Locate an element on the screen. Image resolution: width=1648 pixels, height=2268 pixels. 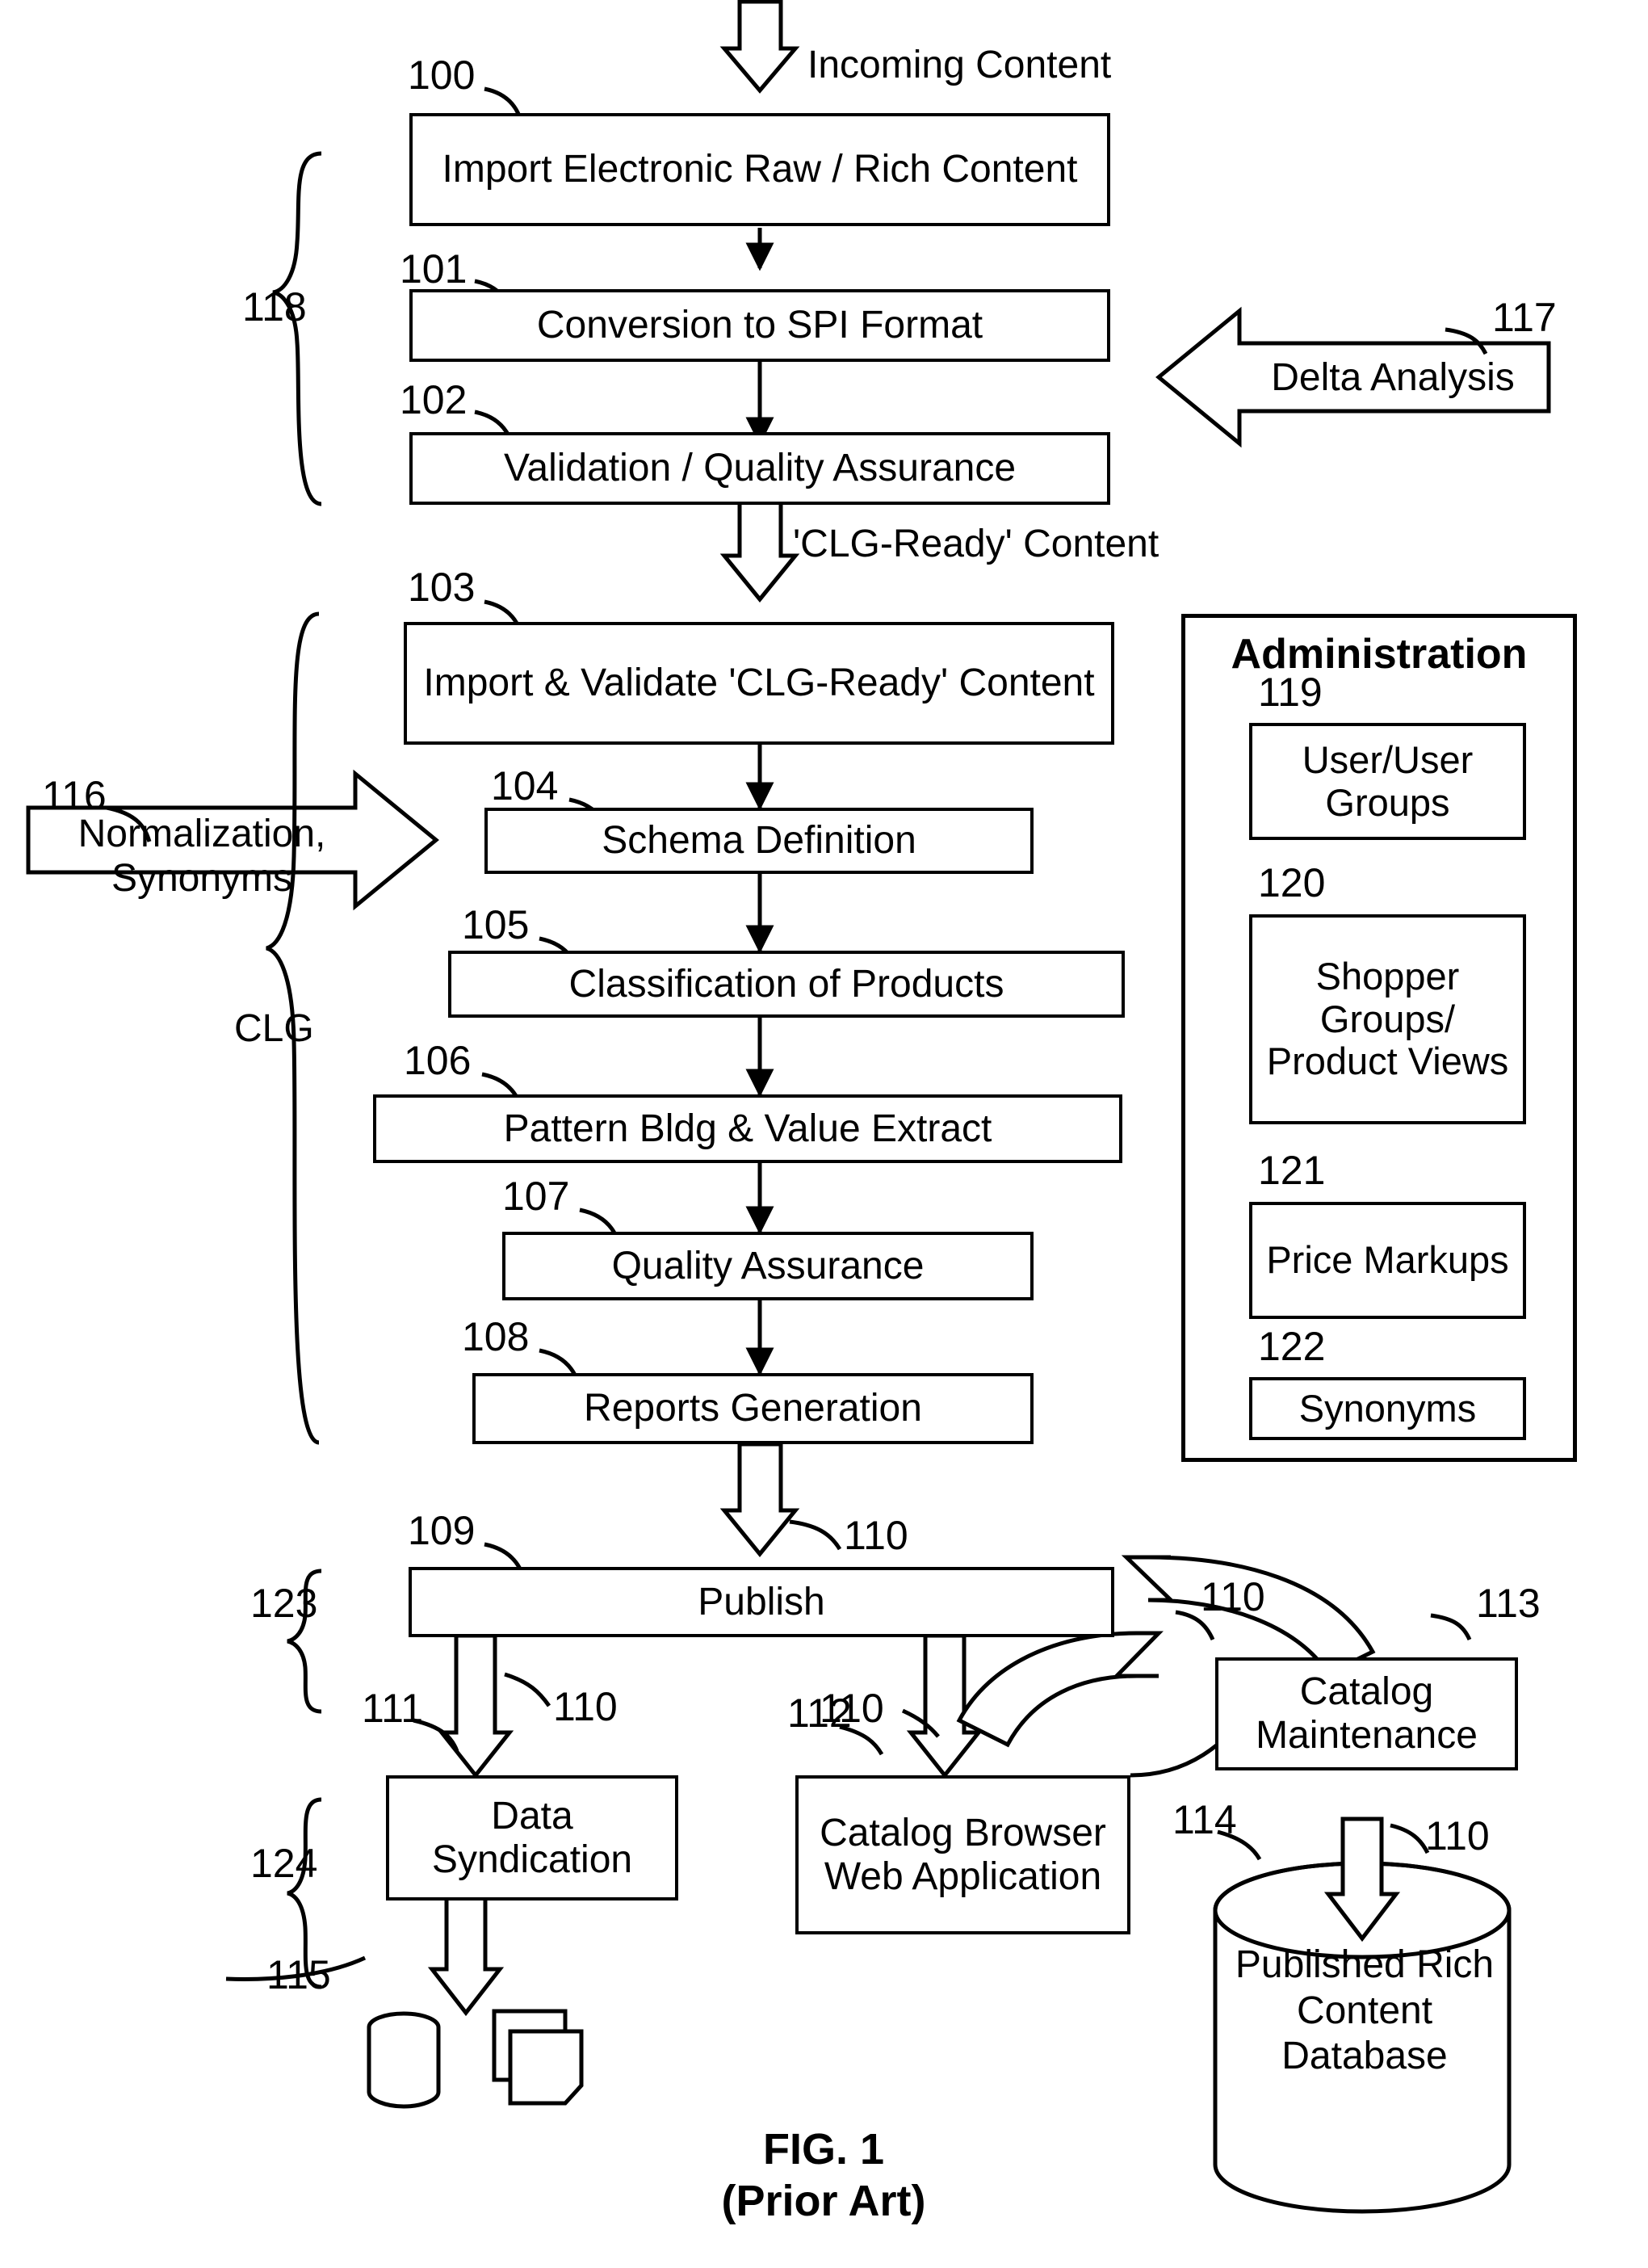
ref-108: 108 is located at coordinates (496, 1336).